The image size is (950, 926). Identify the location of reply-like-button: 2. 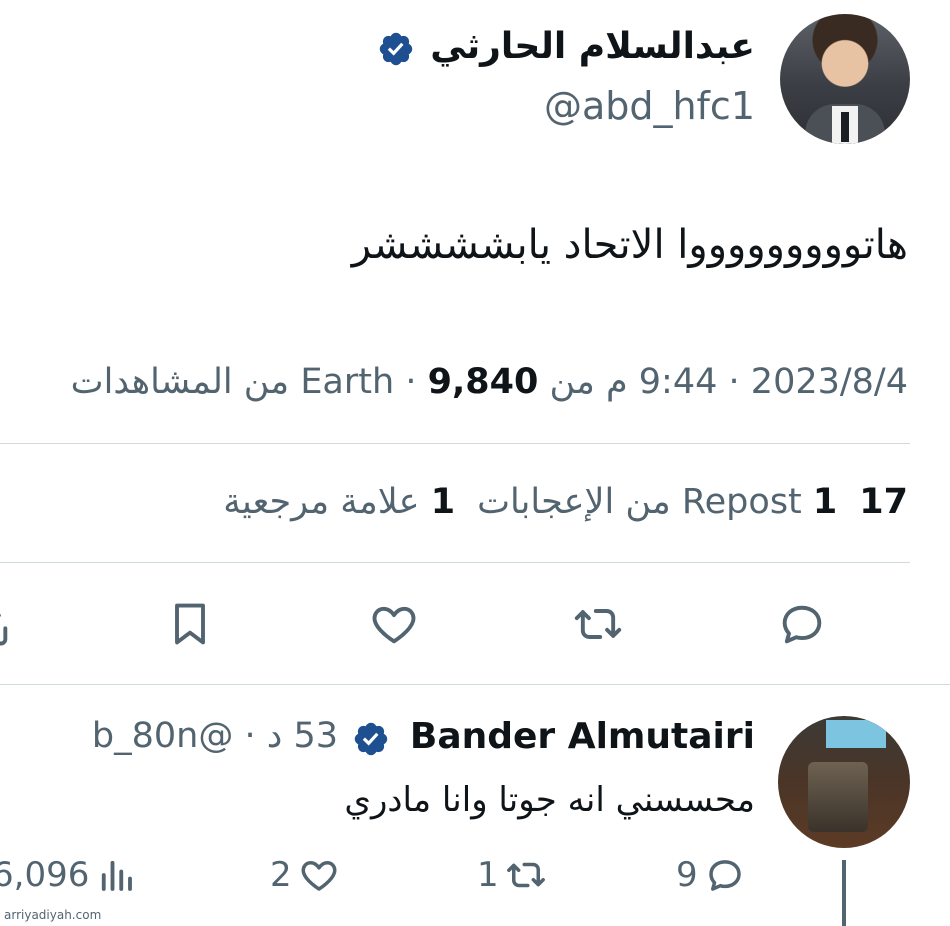
(305, 875).